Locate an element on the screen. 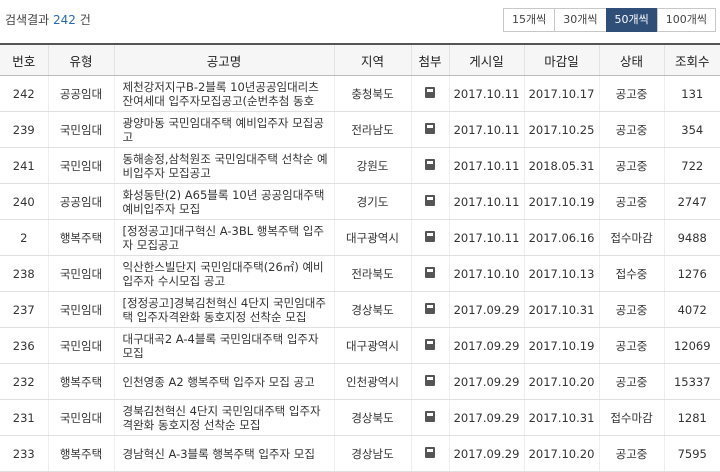 The image size is (720, 472). per-page-30-button: 30개씩 is located at coordinates (580, 20).